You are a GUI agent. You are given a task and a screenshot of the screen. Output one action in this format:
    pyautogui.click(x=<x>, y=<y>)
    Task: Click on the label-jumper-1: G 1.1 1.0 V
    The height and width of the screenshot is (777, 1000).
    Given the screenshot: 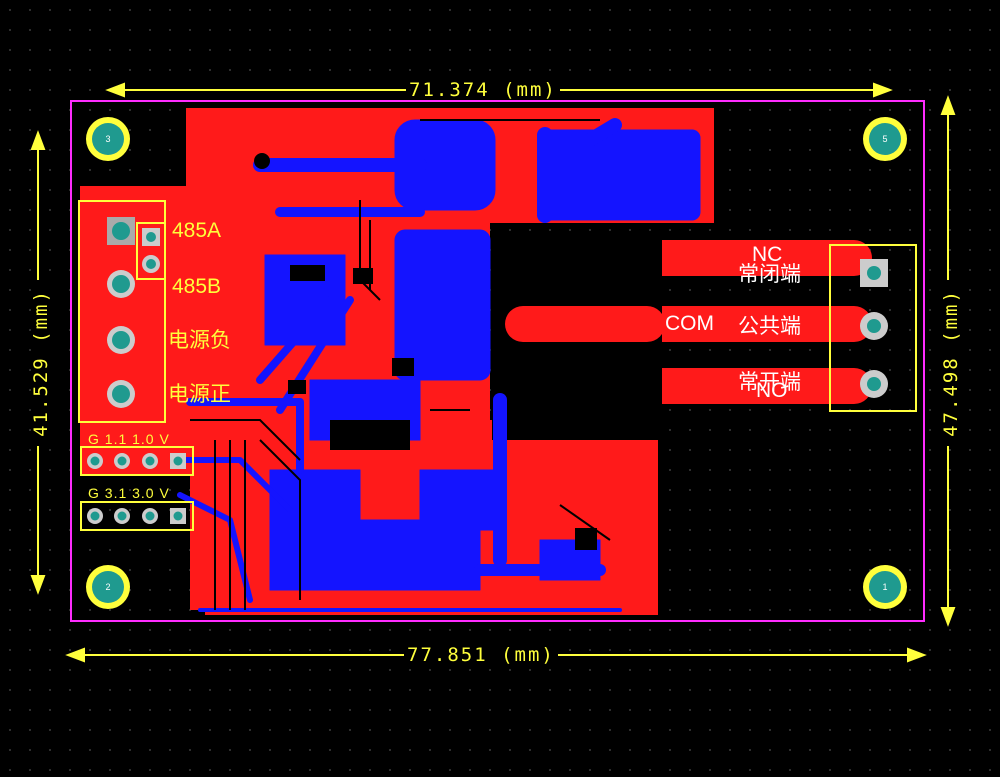 What is the action you would take?
    pyautogui.click(x=129, y=439)
    